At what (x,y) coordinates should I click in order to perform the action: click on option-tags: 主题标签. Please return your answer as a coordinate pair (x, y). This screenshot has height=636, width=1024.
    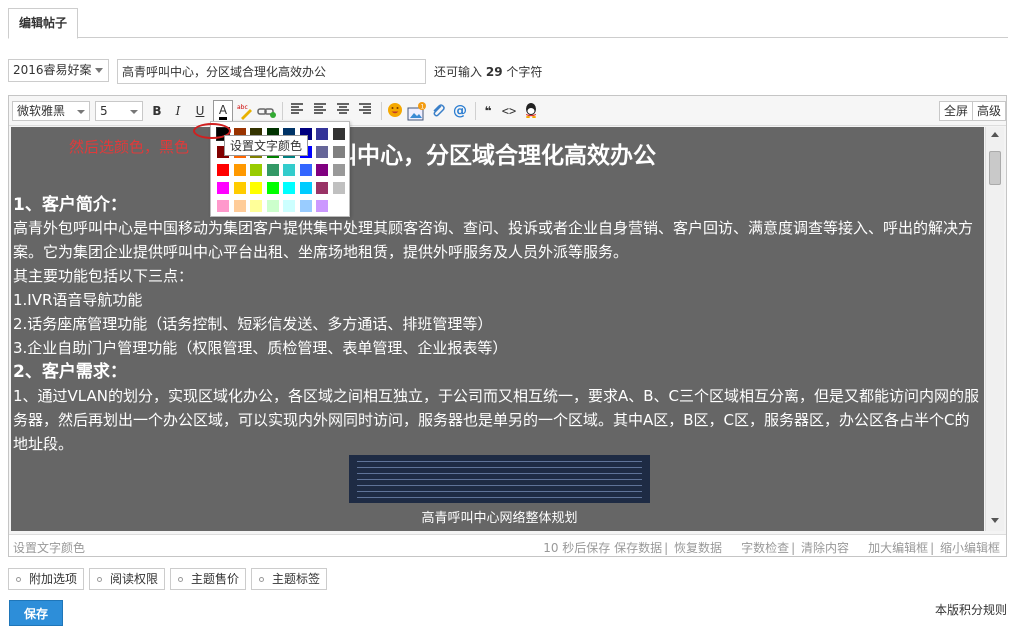
    Looking at the image, I should click on (289, 579).